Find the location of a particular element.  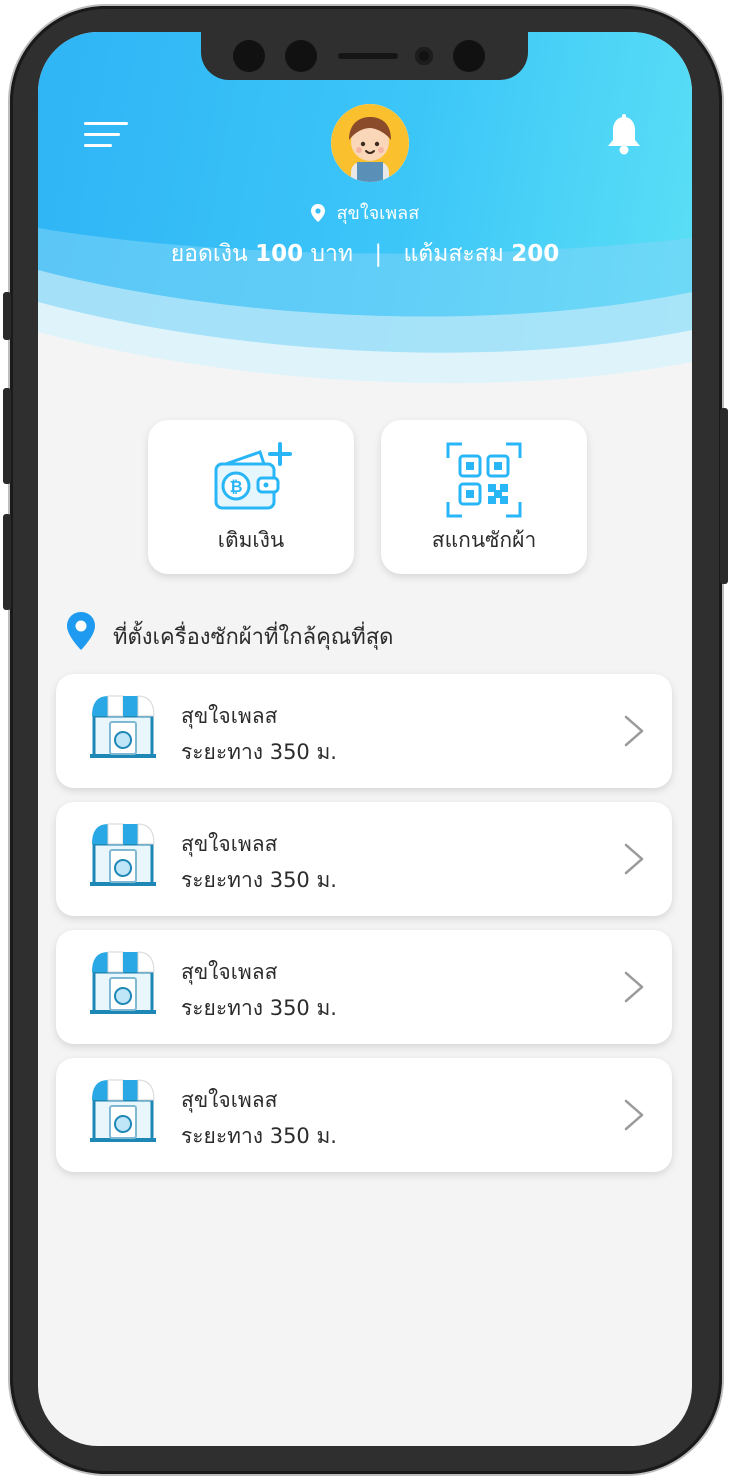

phone-volume-down-button is located at coordinates (7, 562).